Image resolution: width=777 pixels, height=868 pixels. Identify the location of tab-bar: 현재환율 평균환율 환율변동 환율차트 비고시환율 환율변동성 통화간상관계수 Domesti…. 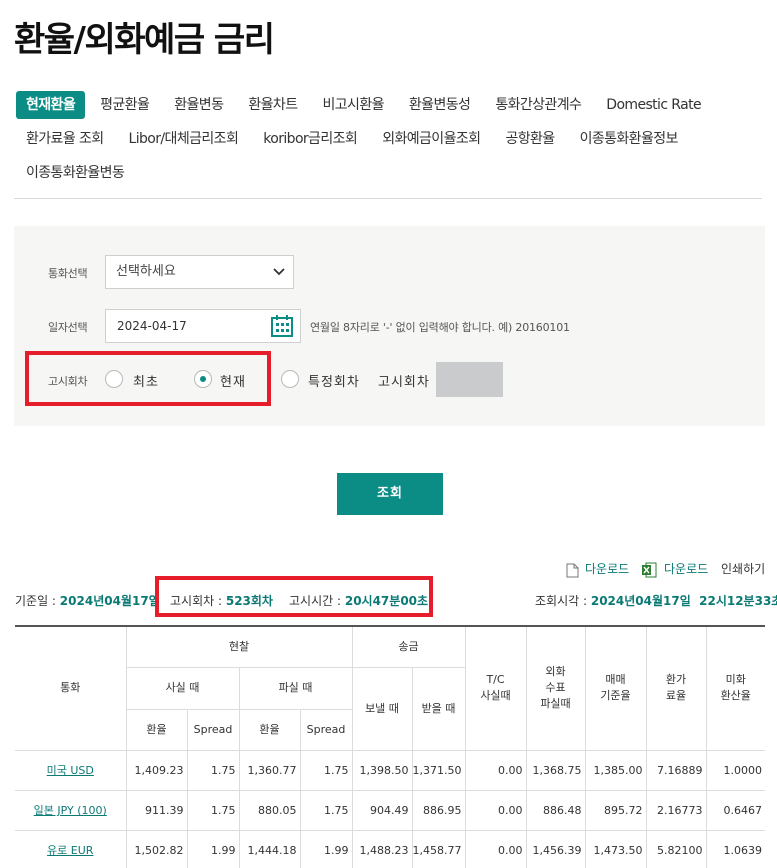
(388, 139).